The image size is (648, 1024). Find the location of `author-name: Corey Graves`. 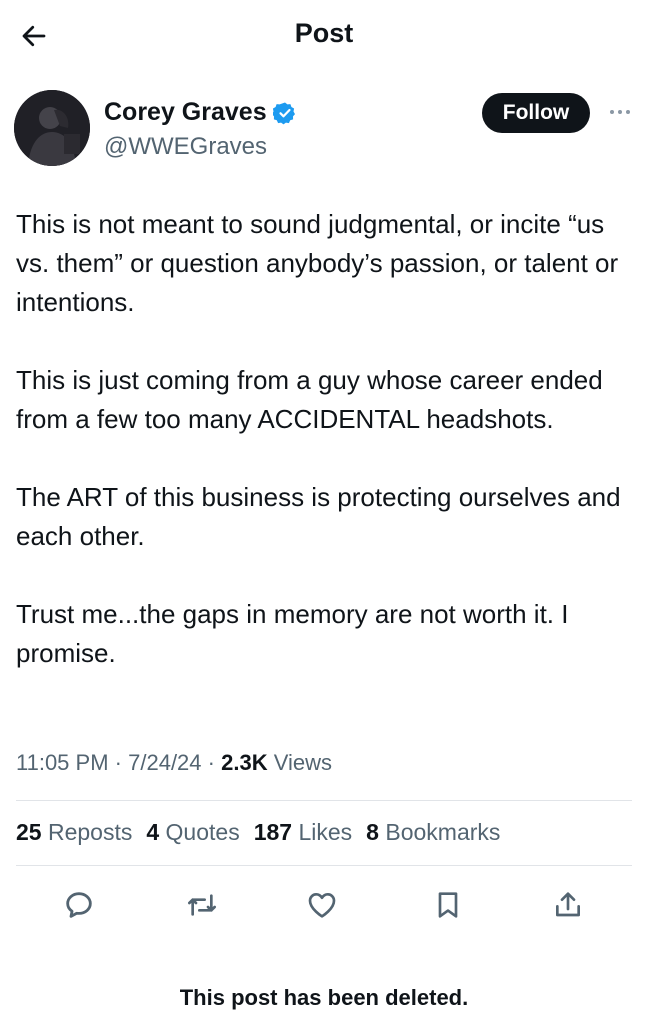

author-name: Corey Graves is located at coordinates (200, 112).